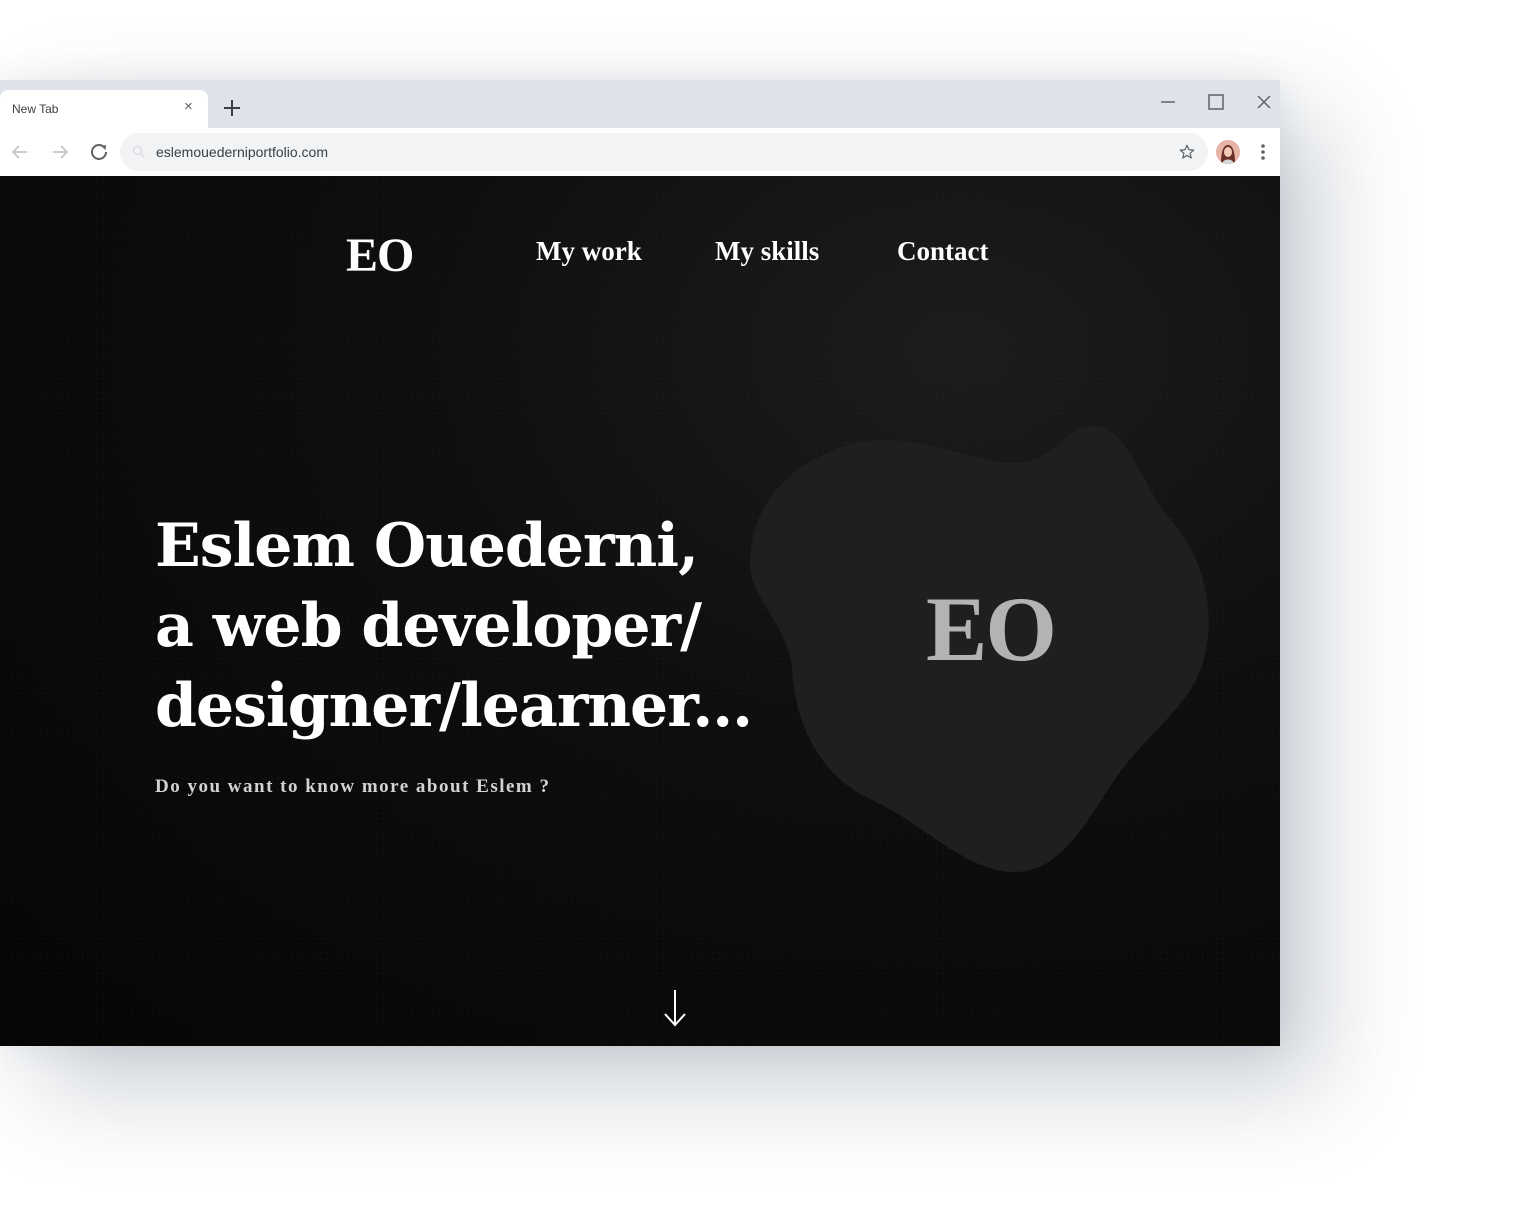 This screenshot has height=1222, width=1536. Describe the element at coordinates (427, 546) in the screenshot. I see `hero-line-1: Eslem Ouederni,` at that location.